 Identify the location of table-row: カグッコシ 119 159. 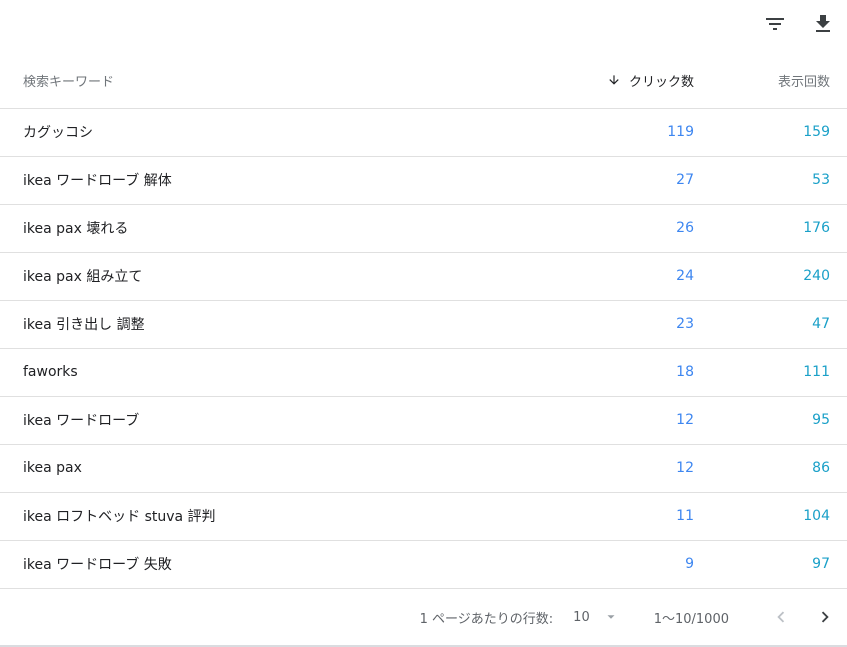
(423, 132).